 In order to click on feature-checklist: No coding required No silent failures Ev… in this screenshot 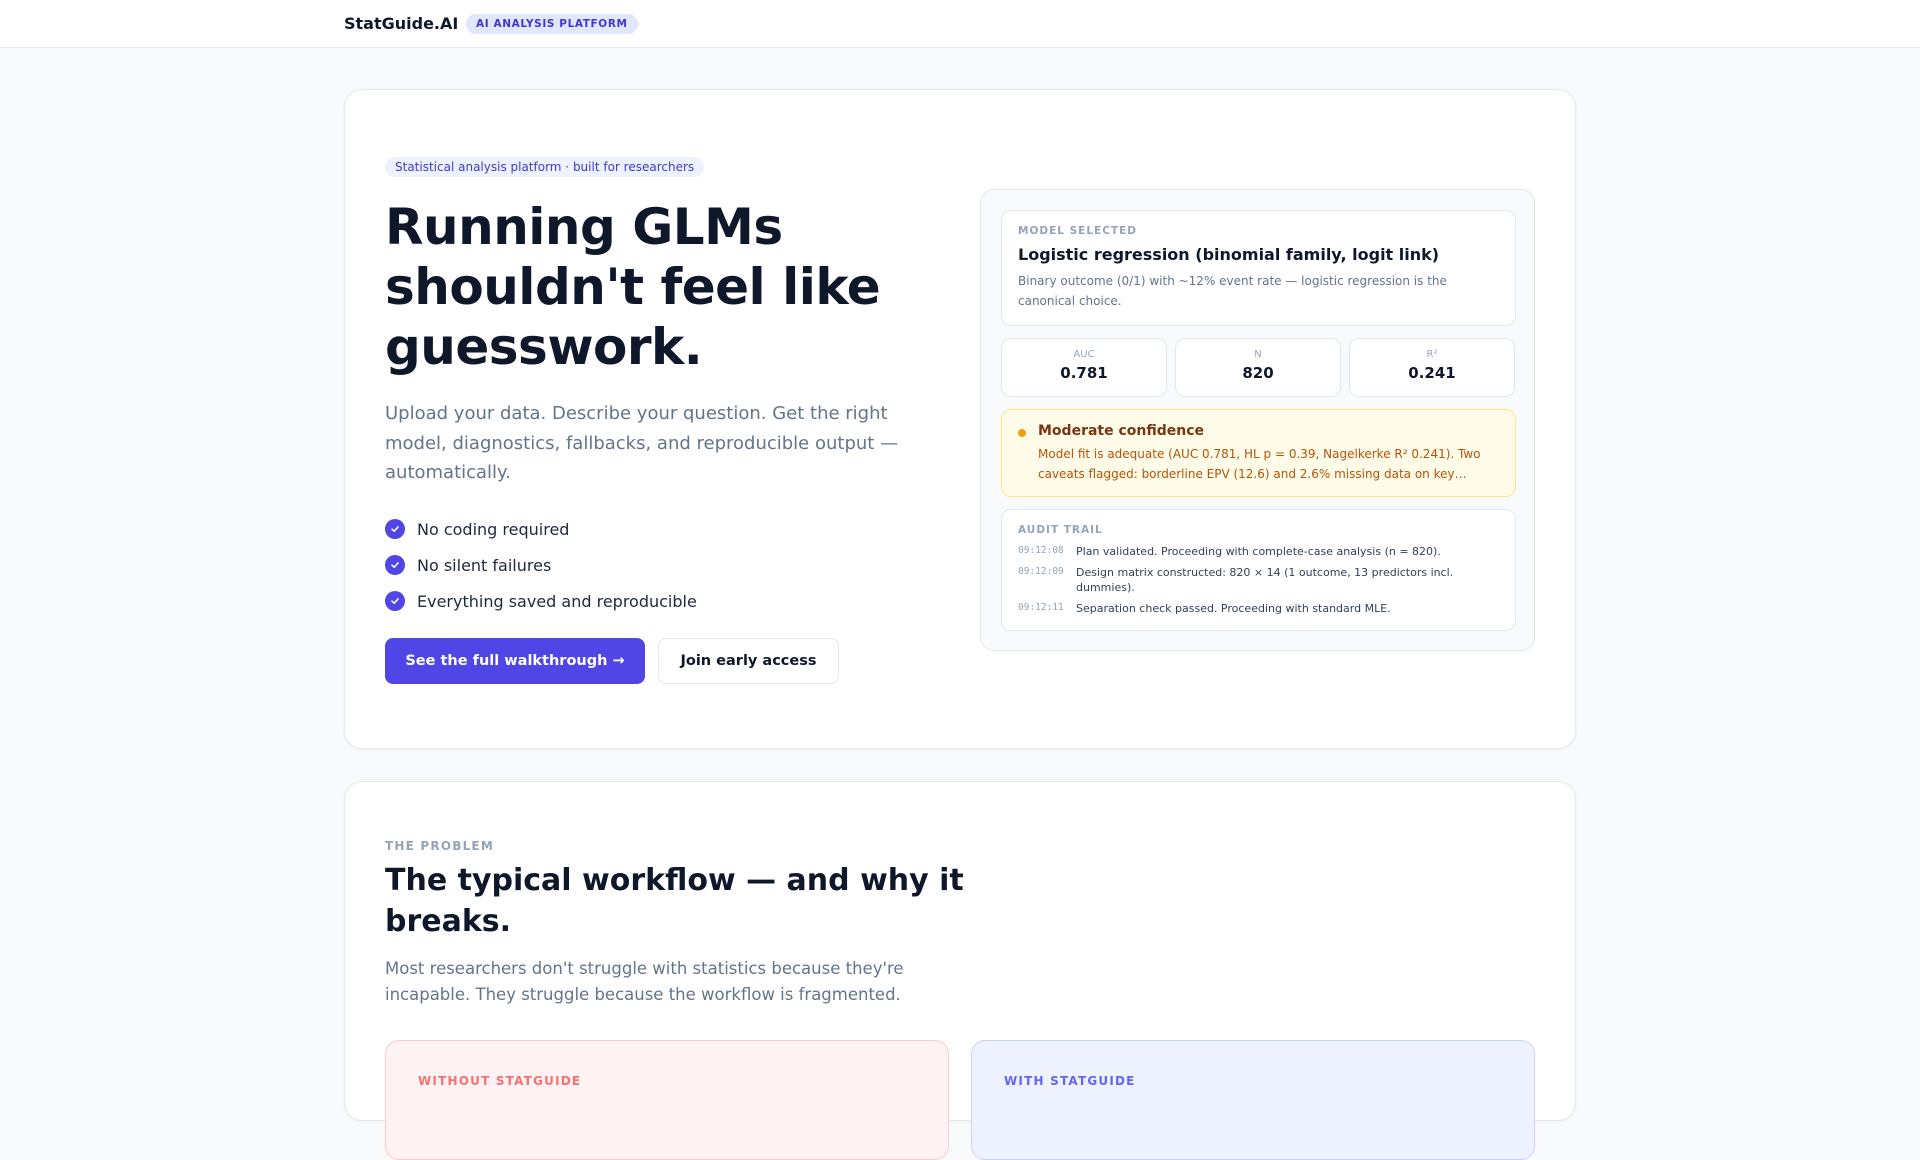, I will do `click(541, 565)`.